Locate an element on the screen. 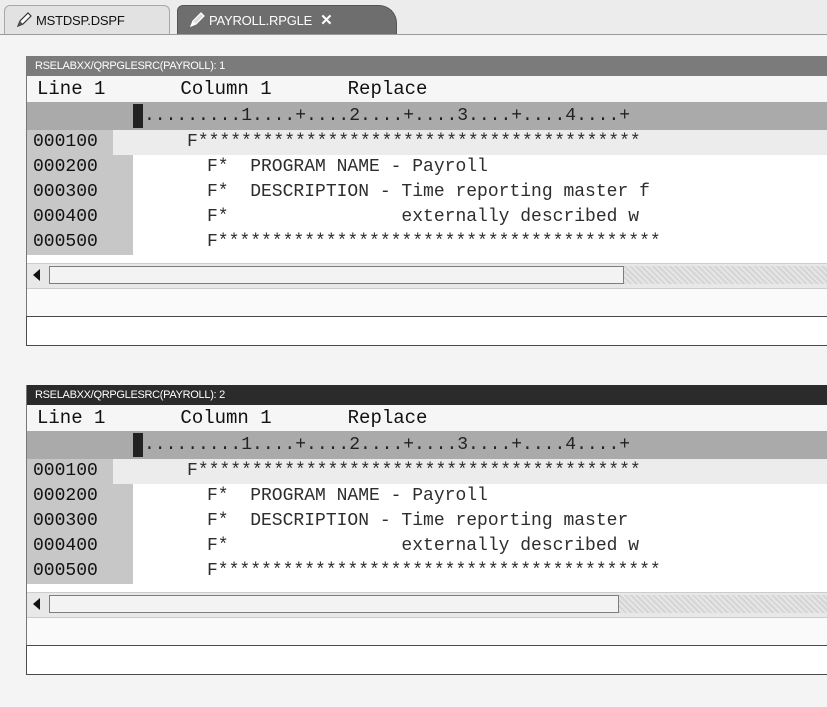 This screenshot has width=827, height=707. tab-label: MSTDSP.DSPF is located at coordinates (80, 20).